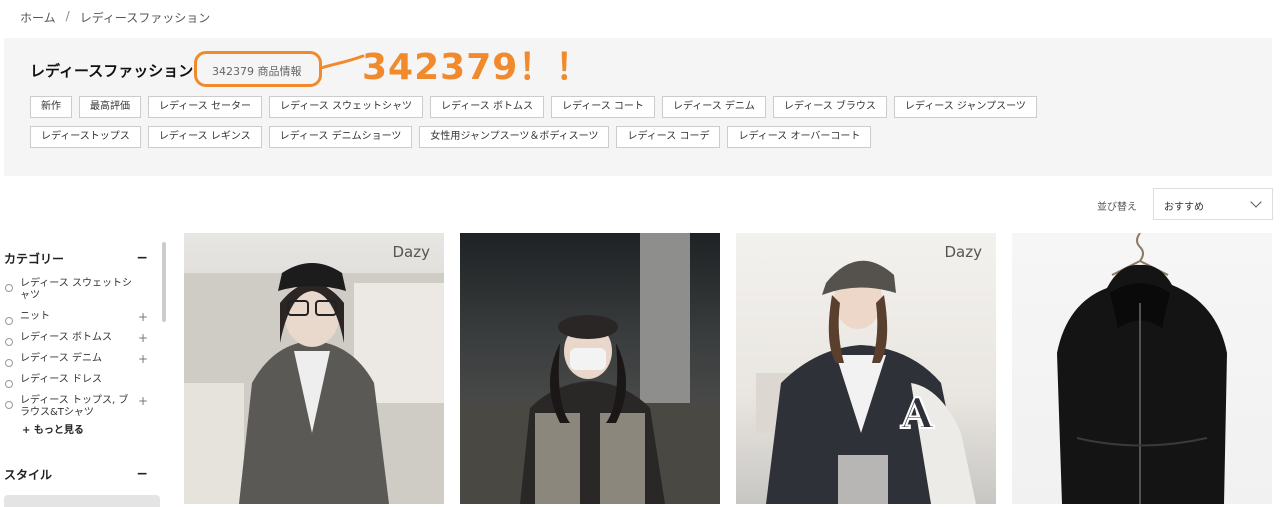 The width and height of the screenshot is (1280, 507). I want to click on page-title: レディースファッション, so click(112, 71).